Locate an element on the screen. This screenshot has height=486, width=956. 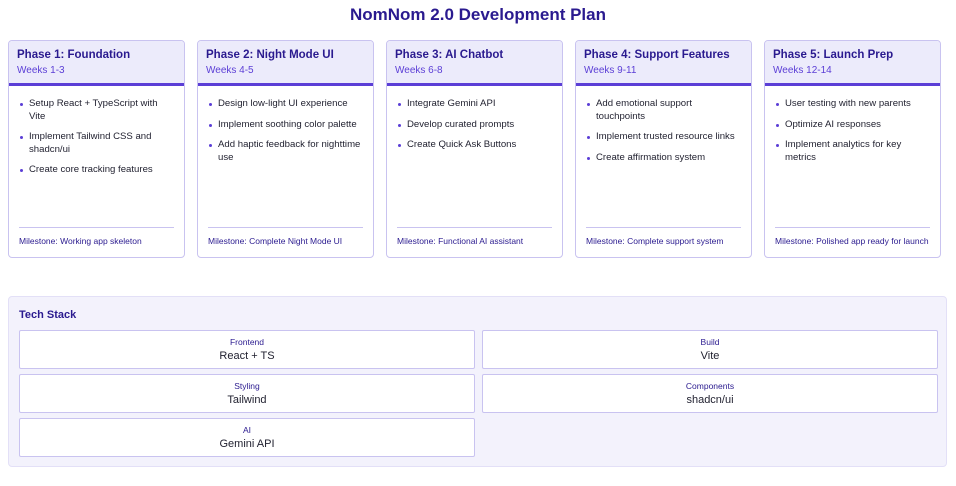
tech-stack-item-frontend: Frontend React + TS is located at coordinates (247, 349).